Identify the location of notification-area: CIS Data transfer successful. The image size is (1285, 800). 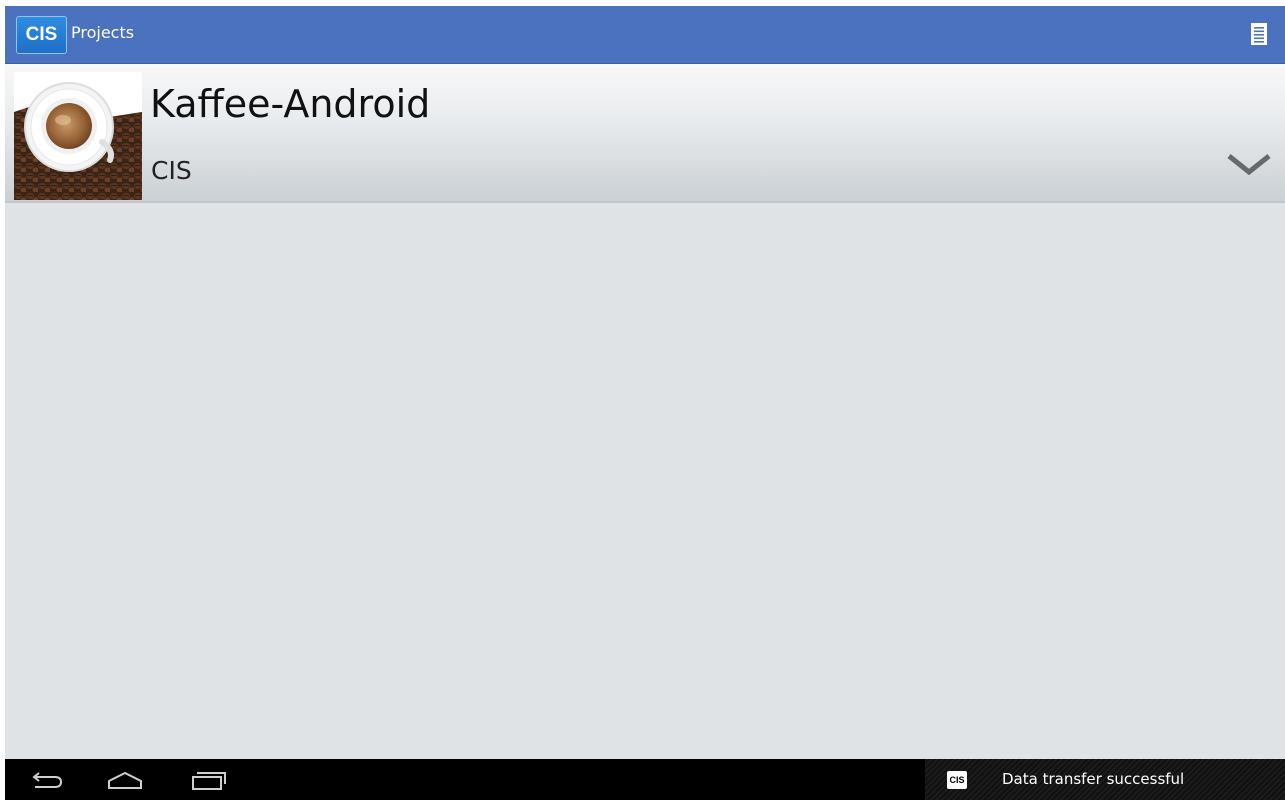
(1105, 779).